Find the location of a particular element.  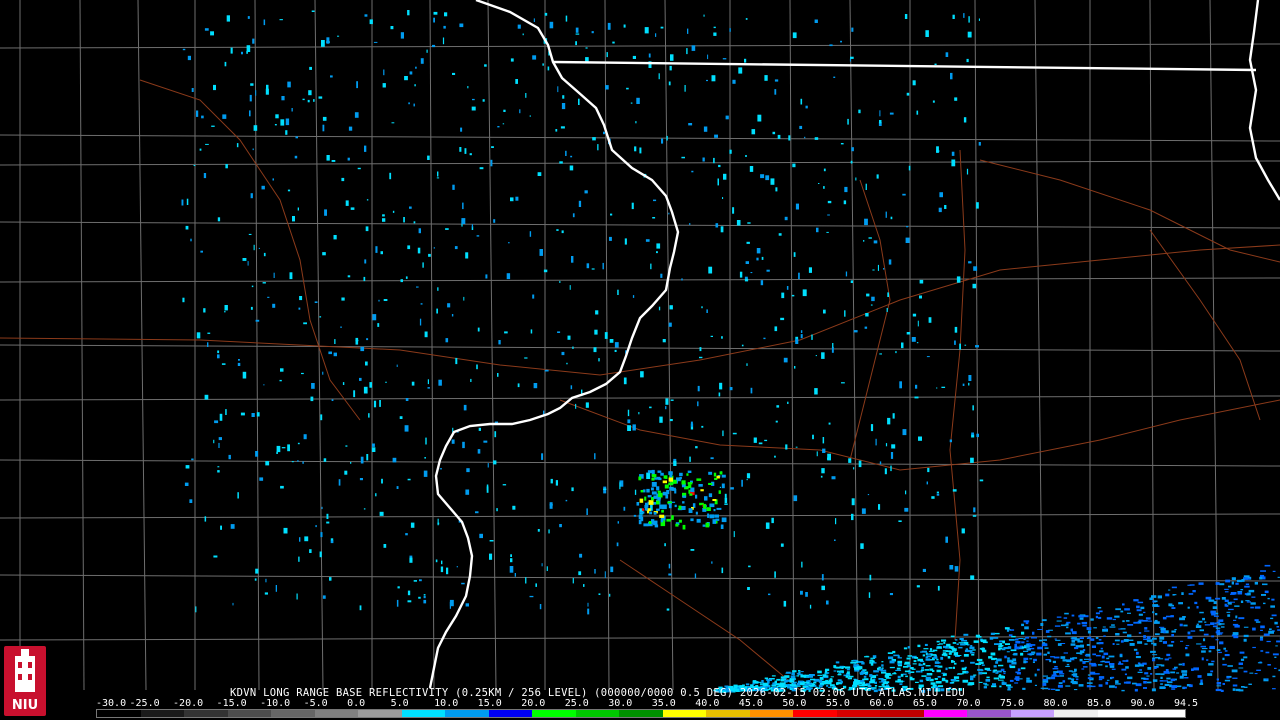

county-line is located at coordinates (1039, 345).